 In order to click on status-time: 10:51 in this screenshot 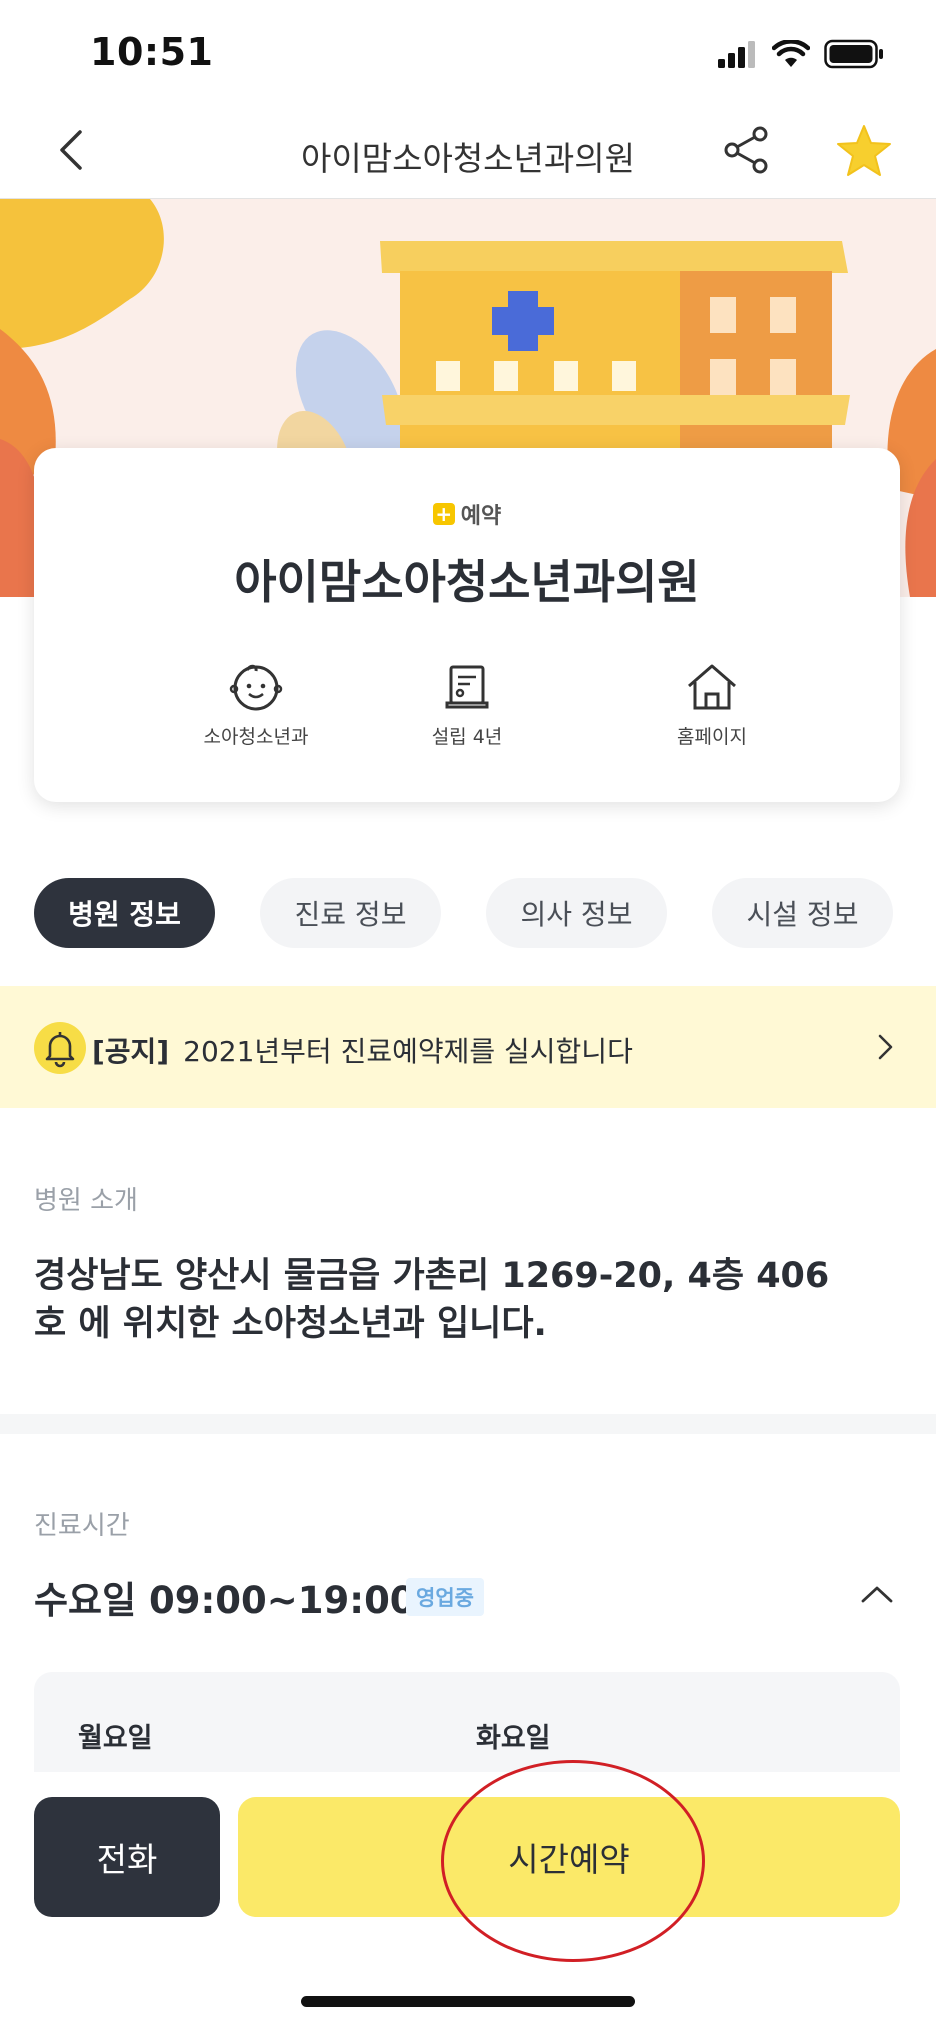, I will do `click(152, 52)`.